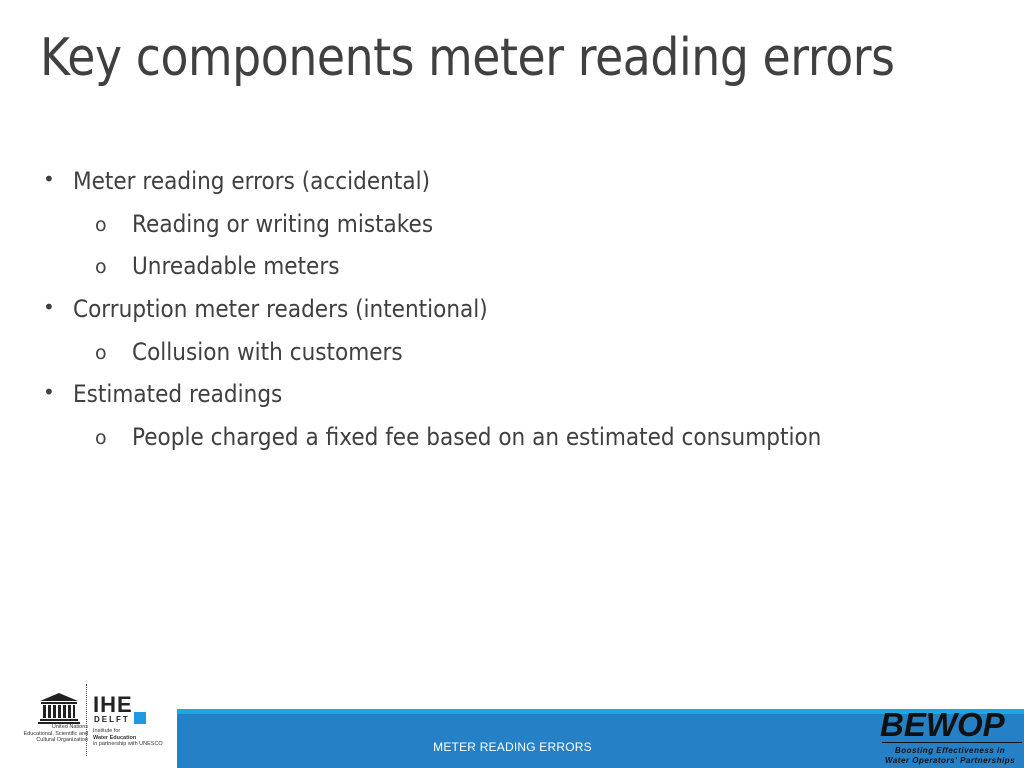 The height and width of the screenshot is (768, 1024). Describe the element at coordinates (467, 58) in the screenshot. I see `slide-title: Key components meter reading errors` at that location.